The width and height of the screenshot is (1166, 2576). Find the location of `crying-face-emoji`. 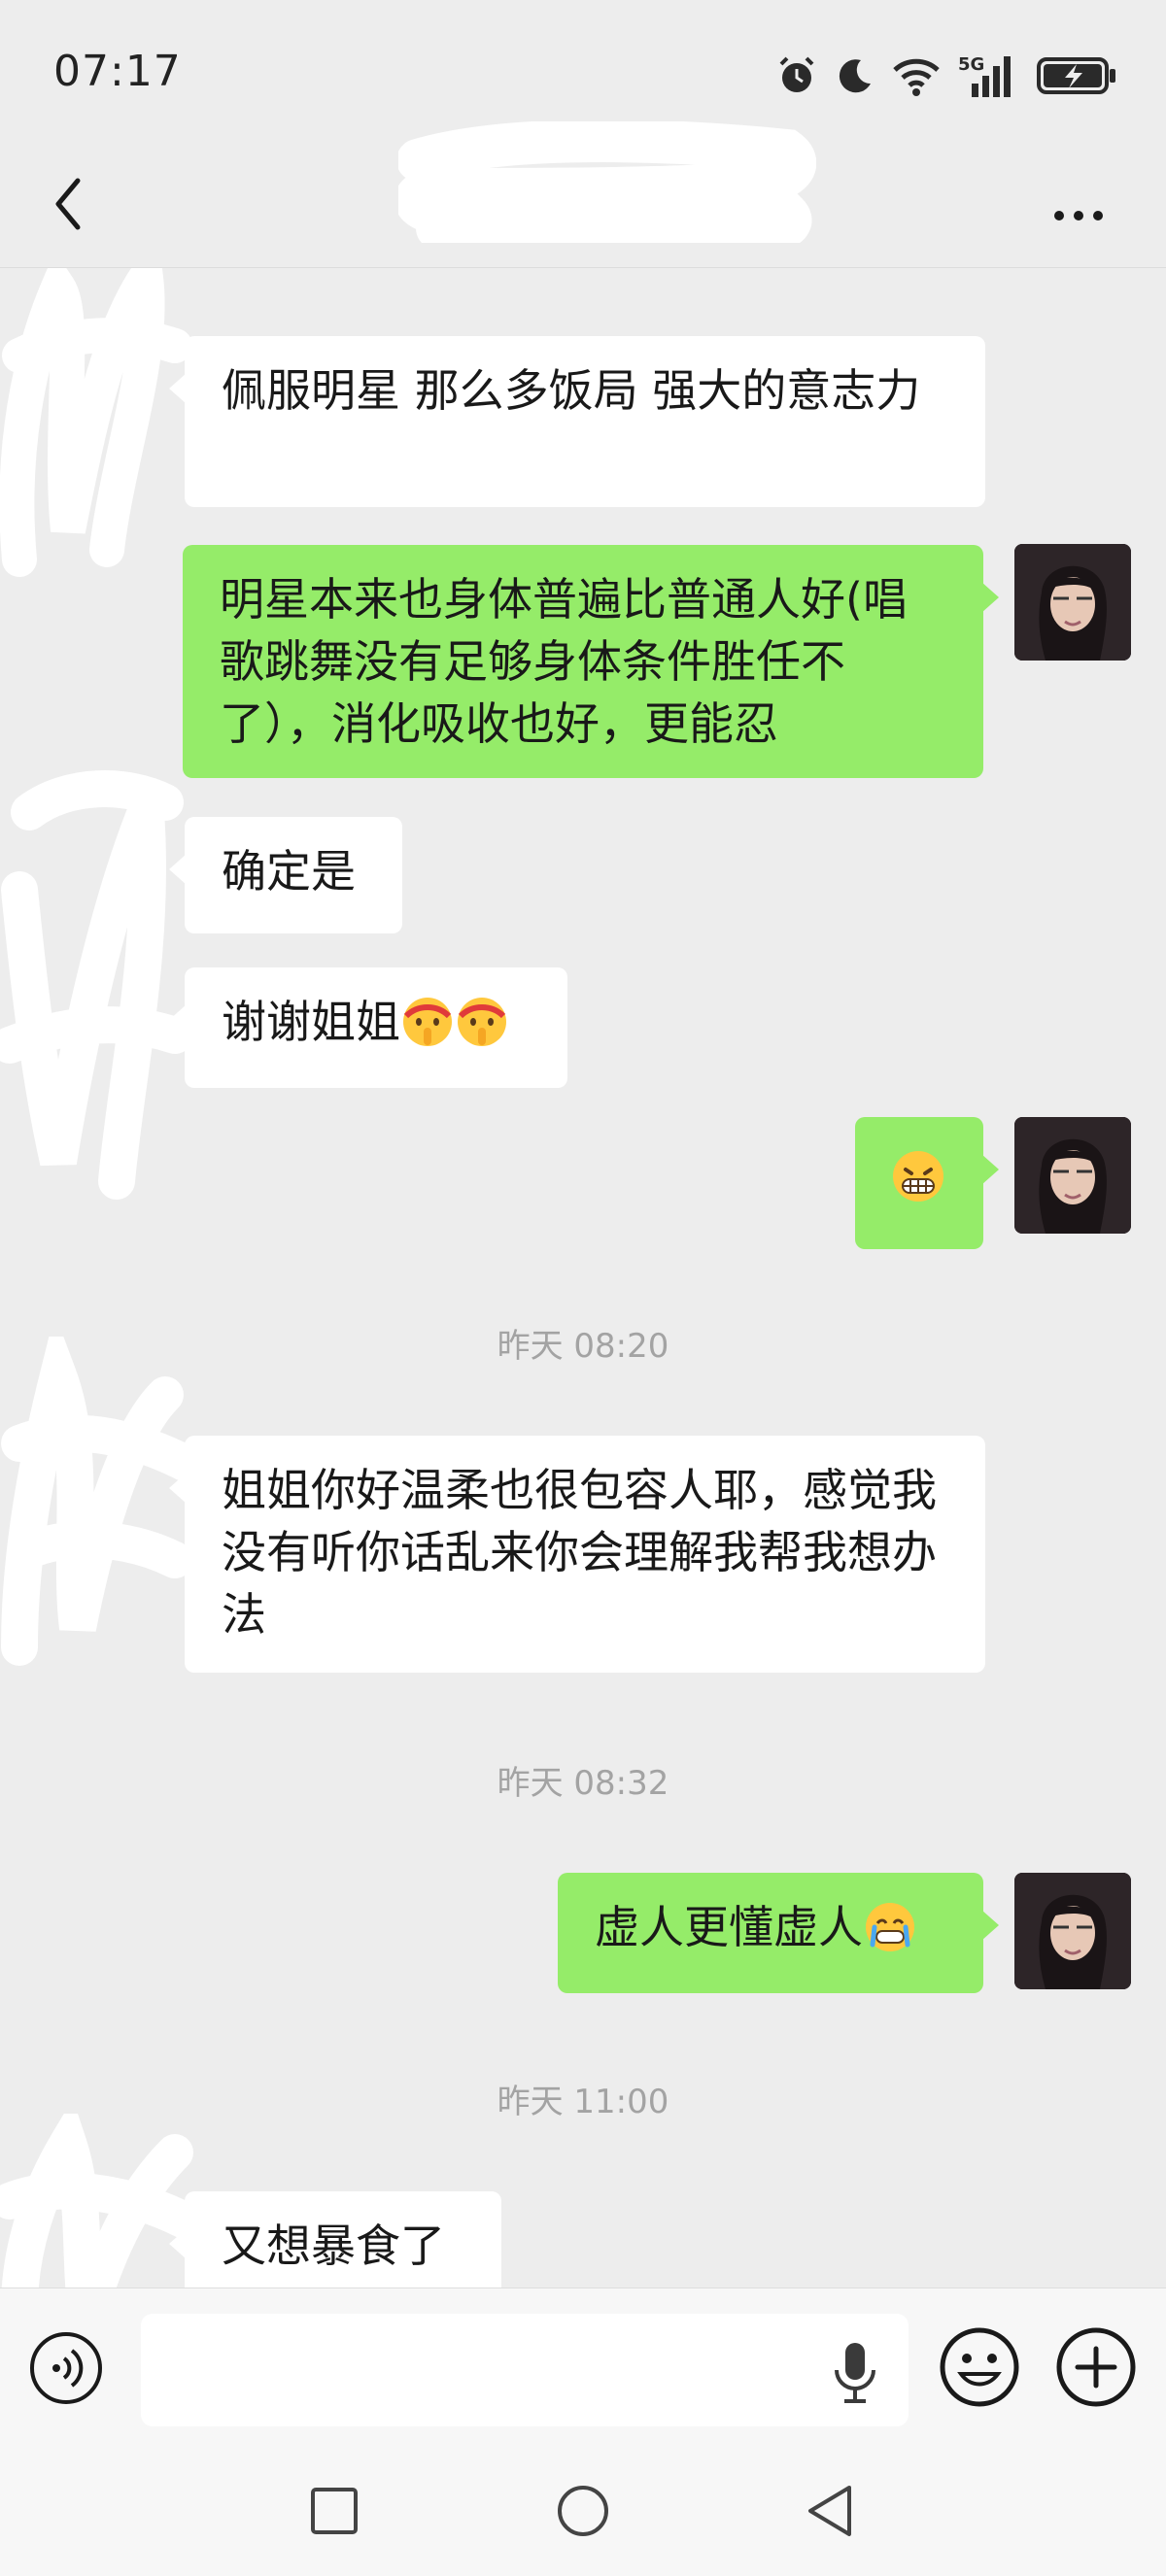

crying-face-emoji is located at coordinates (890, 1935).